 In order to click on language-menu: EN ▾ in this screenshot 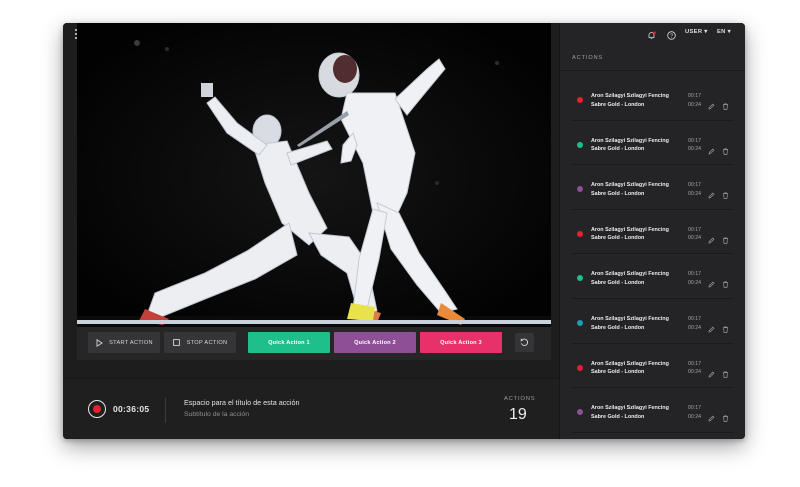, I will do `click(724, 32)`.